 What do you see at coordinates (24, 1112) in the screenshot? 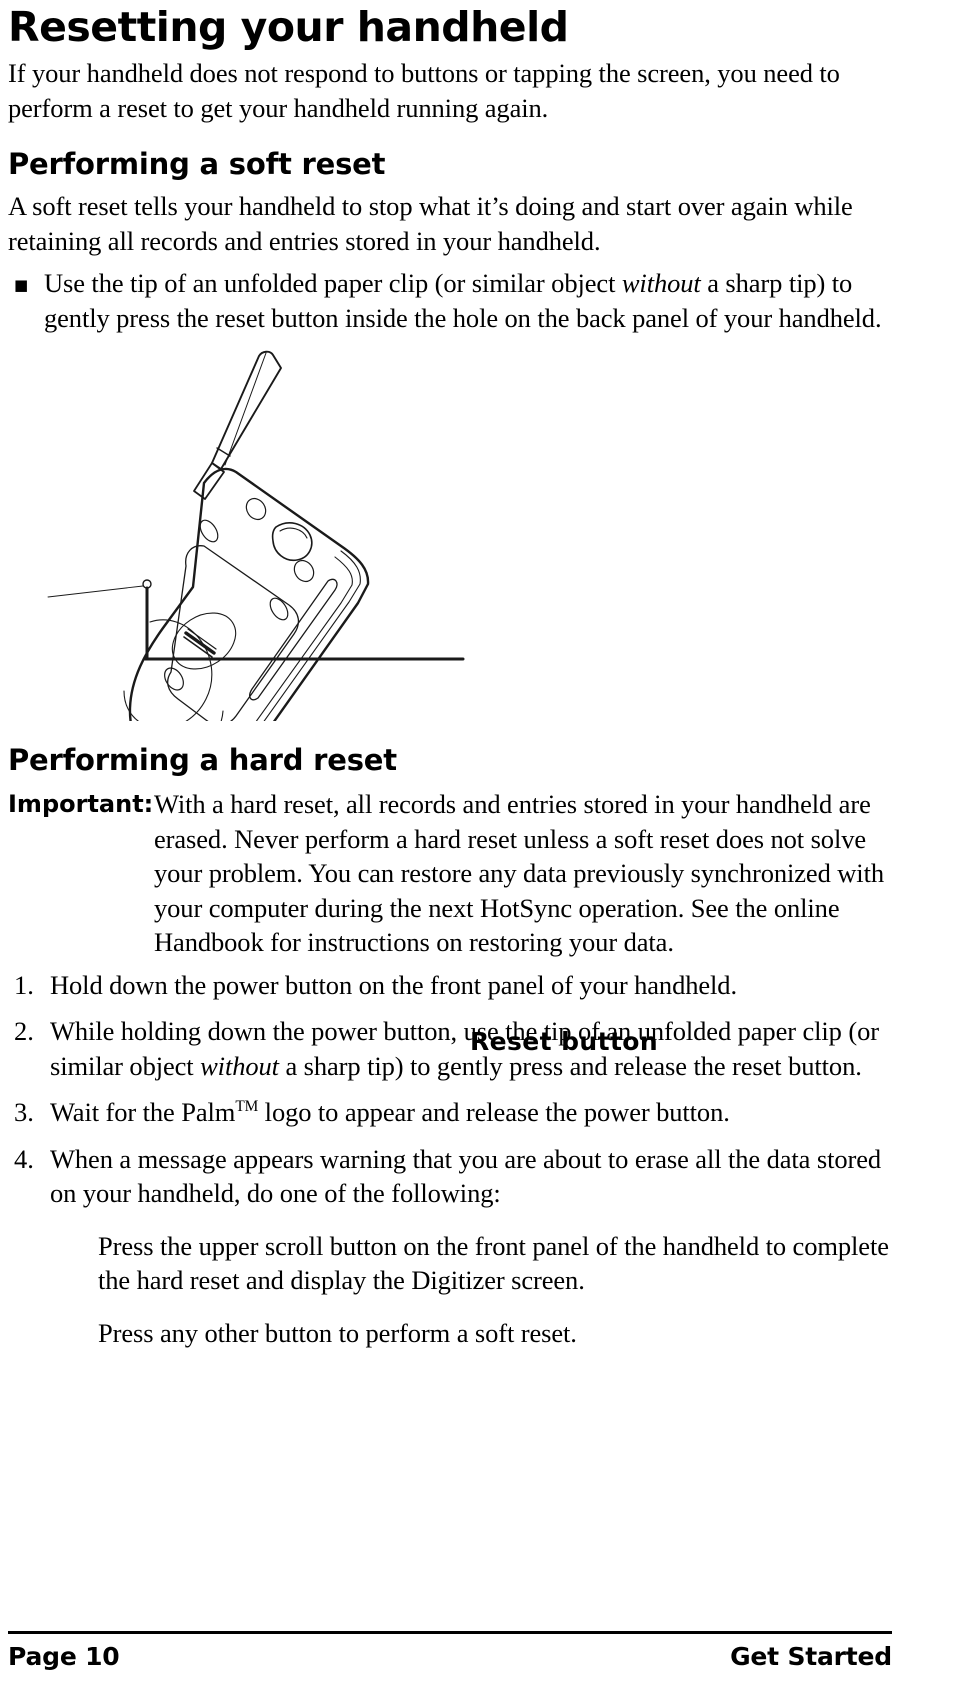
I see `step-number: 3.` at bounding box center [24, 1112].